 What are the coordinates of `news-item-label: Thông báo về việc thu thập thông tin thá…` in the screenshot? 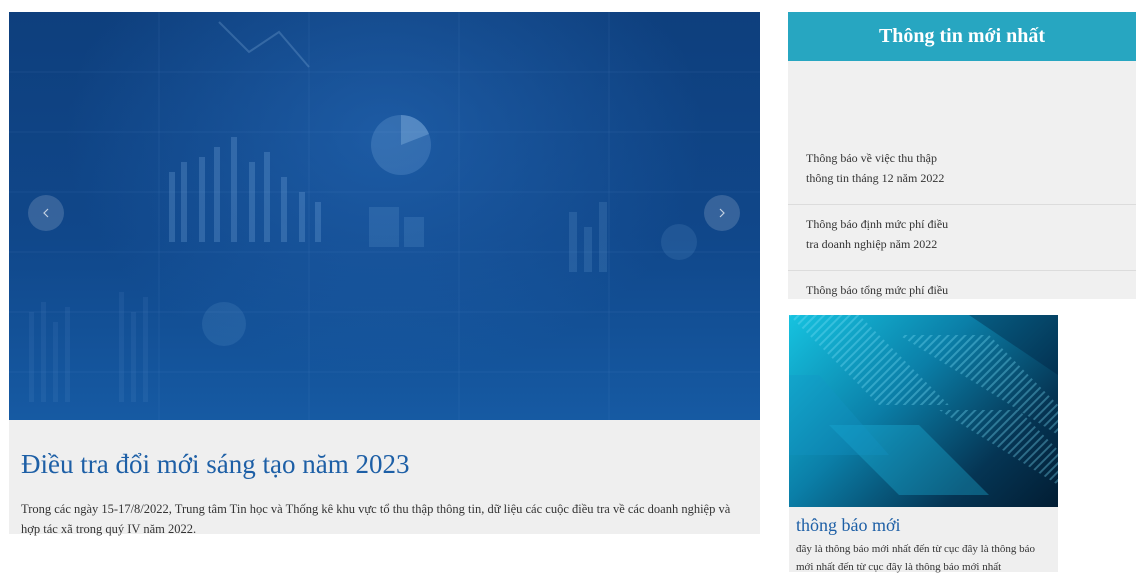 It's located at (881, 168).